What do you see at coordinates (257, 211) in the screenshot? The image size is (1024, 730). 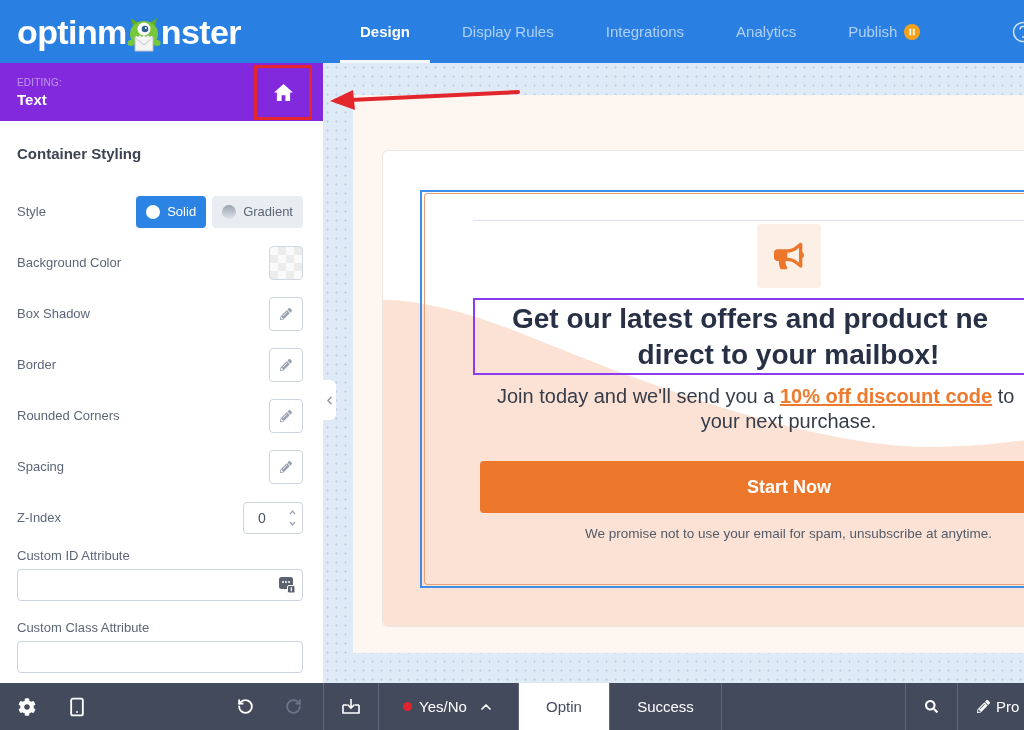 I see `style-option: Gradient` at bounding box center [257, 211].